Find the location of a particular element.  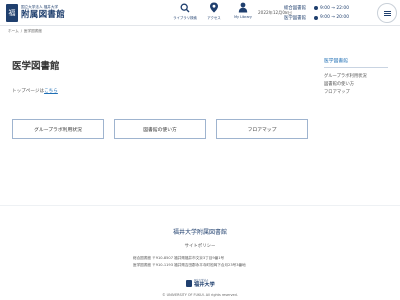

breadcrumb-home: ホーム is located at coordinates (13, 31).